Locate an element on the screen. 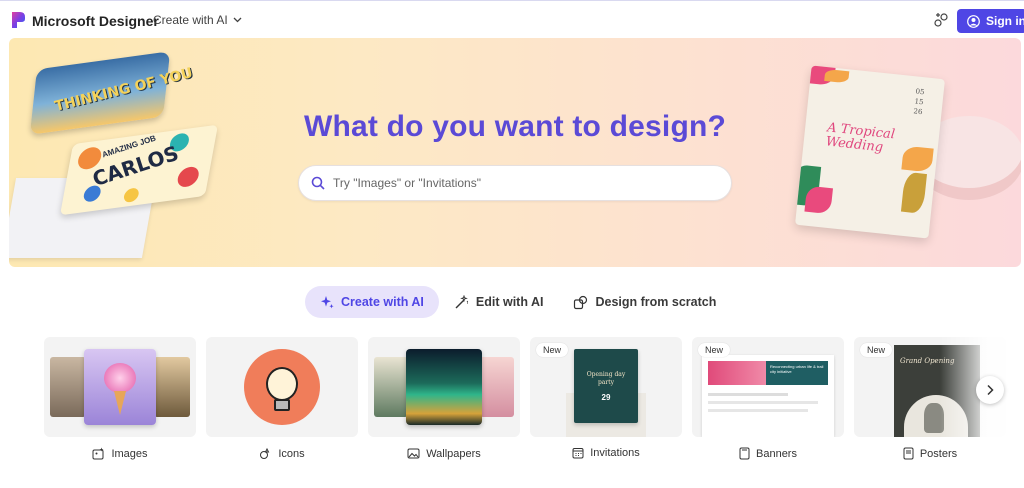  invitation-thumb-date: 29 is located at coordinates (606, 397).